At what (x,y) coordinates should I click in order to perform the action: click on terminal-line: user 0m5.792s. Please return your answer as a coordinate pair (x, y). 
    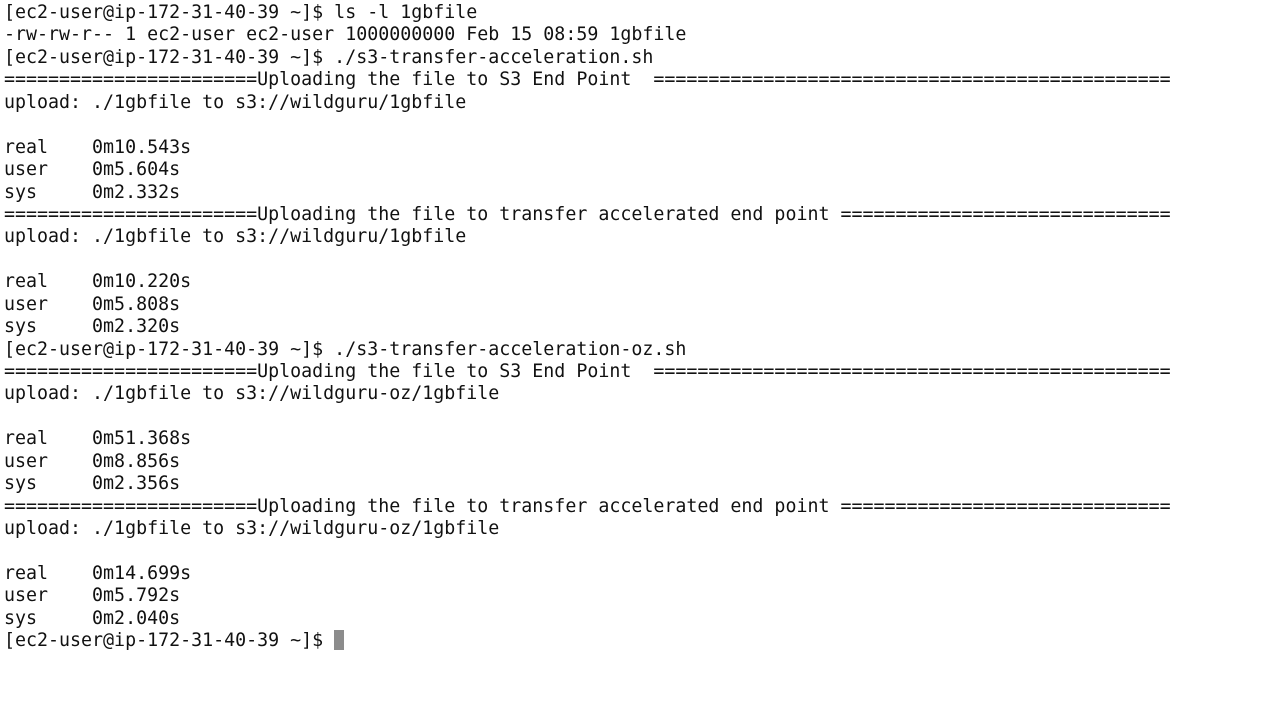
    Looking at the image, I should click on (92, 596).